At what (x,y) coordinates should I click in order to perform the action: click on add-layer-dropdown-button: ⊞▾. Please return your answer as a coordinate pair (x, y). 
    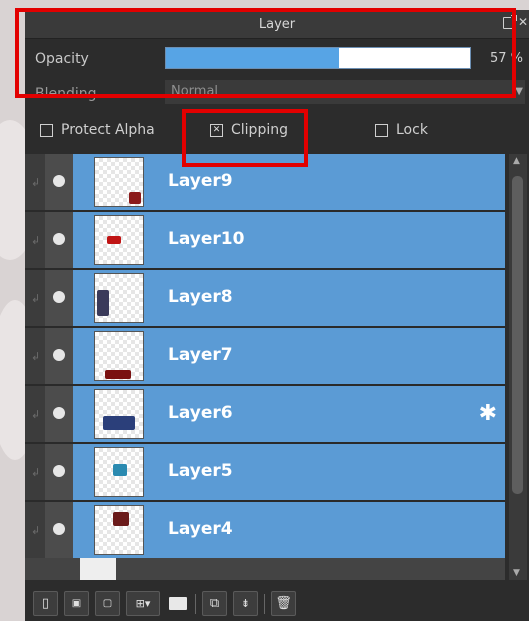
    Looking at the image, I should click on (143, 603).